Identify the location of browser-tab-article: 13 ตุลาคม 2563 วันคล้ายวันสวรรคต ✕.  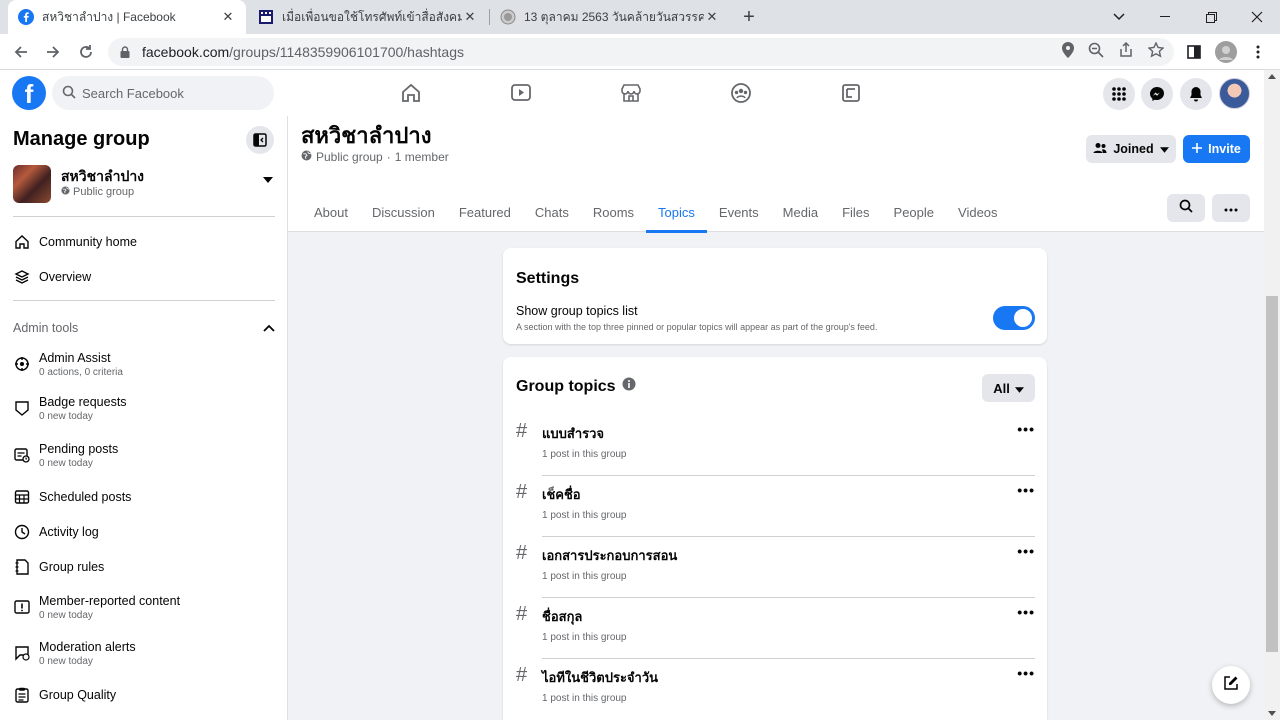
(610, 17).